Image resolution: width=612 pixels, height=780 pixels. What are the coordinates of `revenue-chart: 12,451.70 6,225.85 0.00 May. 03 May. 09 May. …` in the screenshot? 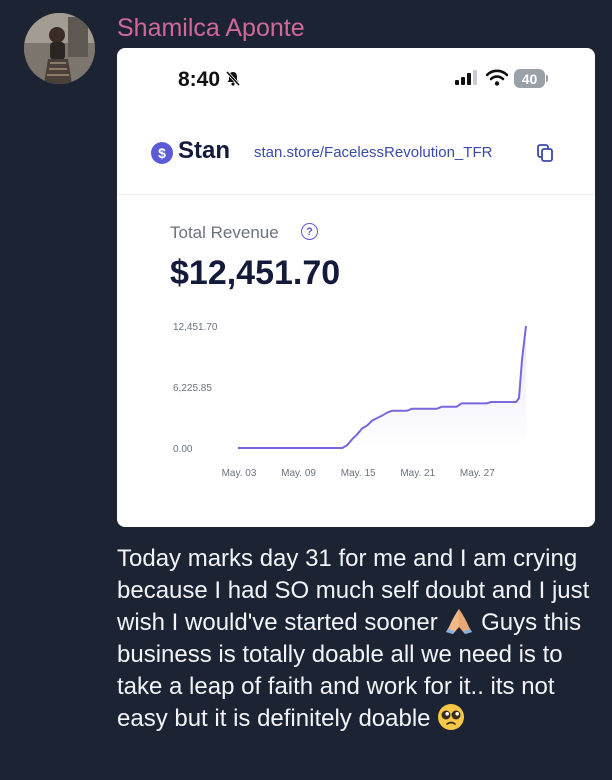 It's located at (350, 400).